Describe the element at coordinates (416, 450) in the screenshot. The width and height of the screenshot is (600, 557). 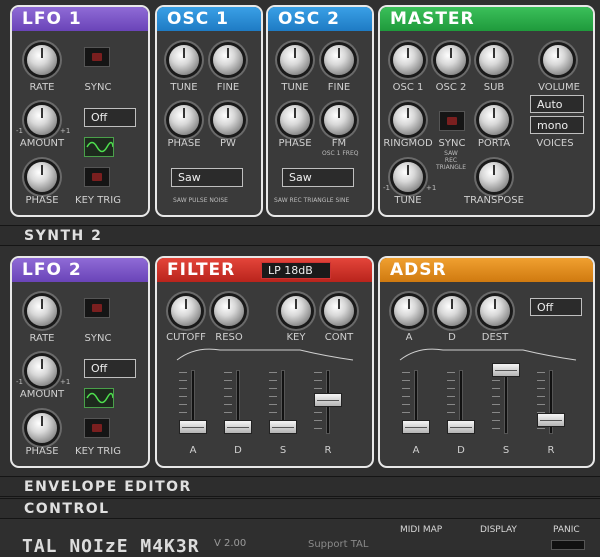
I see `adsr-slider-a-label: A` at that location.